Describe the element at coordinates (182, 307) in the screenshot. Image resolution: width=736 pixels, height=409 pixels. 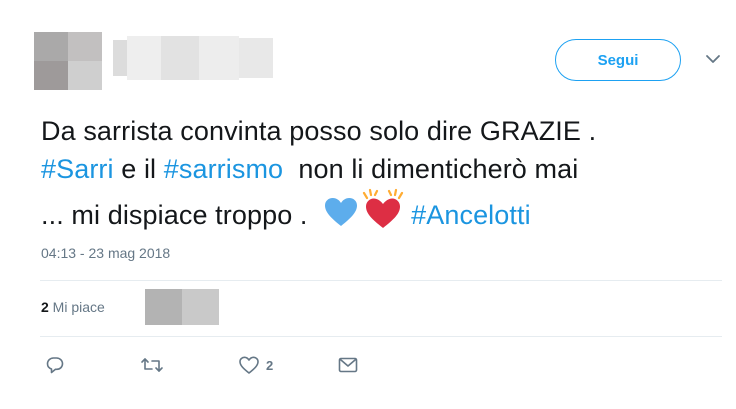
I see `liker-avatars-redacted` at that location.